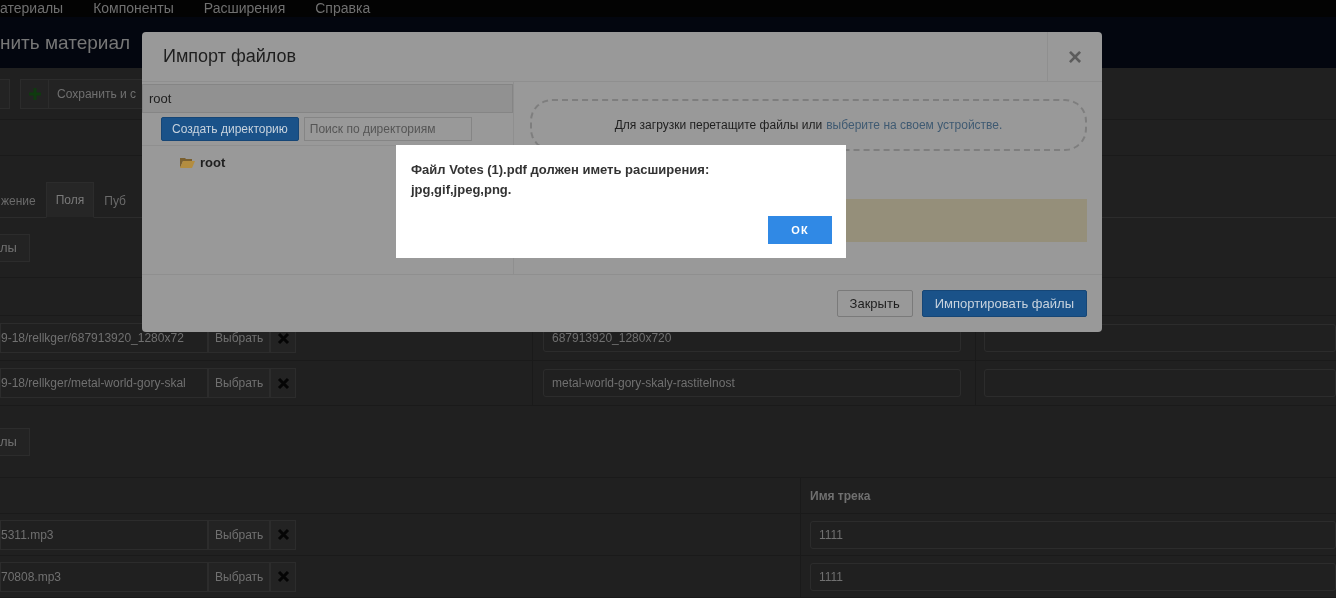 Image resolution: width=1336 pixels, height=598 pixels. What do you see at coordinates (230, 56) in the screenshot?
I see `dialog-title: Импорт файлов` at bounding box center [230, 56].